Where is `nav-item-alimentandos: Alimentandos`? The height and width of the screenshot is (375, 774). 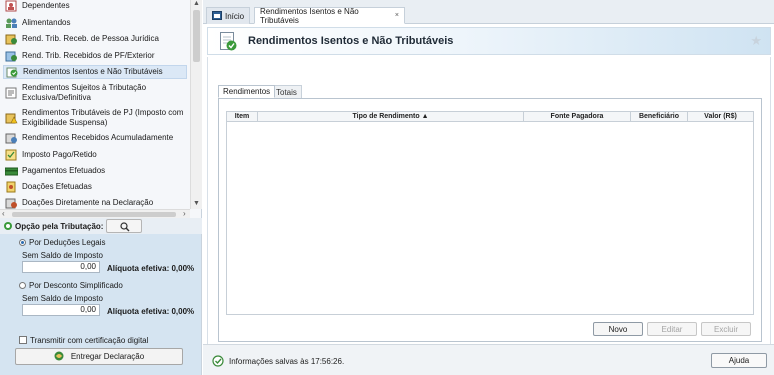 nav-item-alimentandos: Alimentandos is located at coordinates (95, 23).